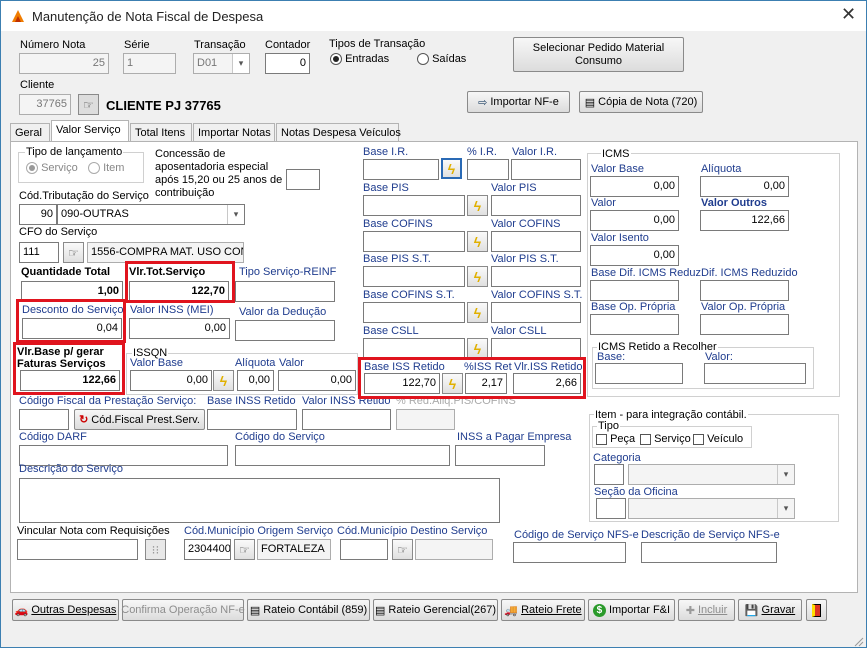 The width and height of the screenshot is (867, 648). I want to click on base-pis-st-calc-button: ϟ, so click(477, 276).